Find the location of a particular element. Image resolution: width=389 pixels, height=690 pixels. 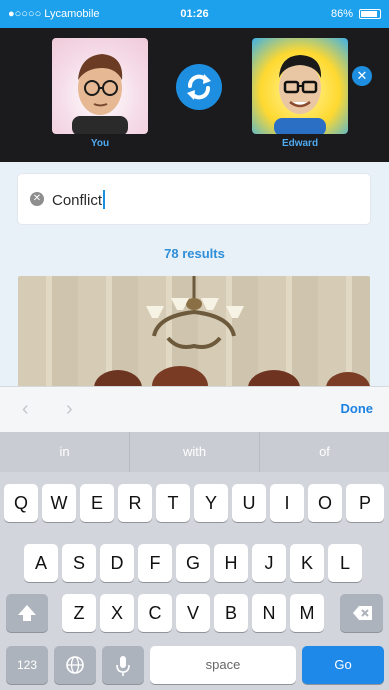

key-v: V is located at coordinates (193, 613).